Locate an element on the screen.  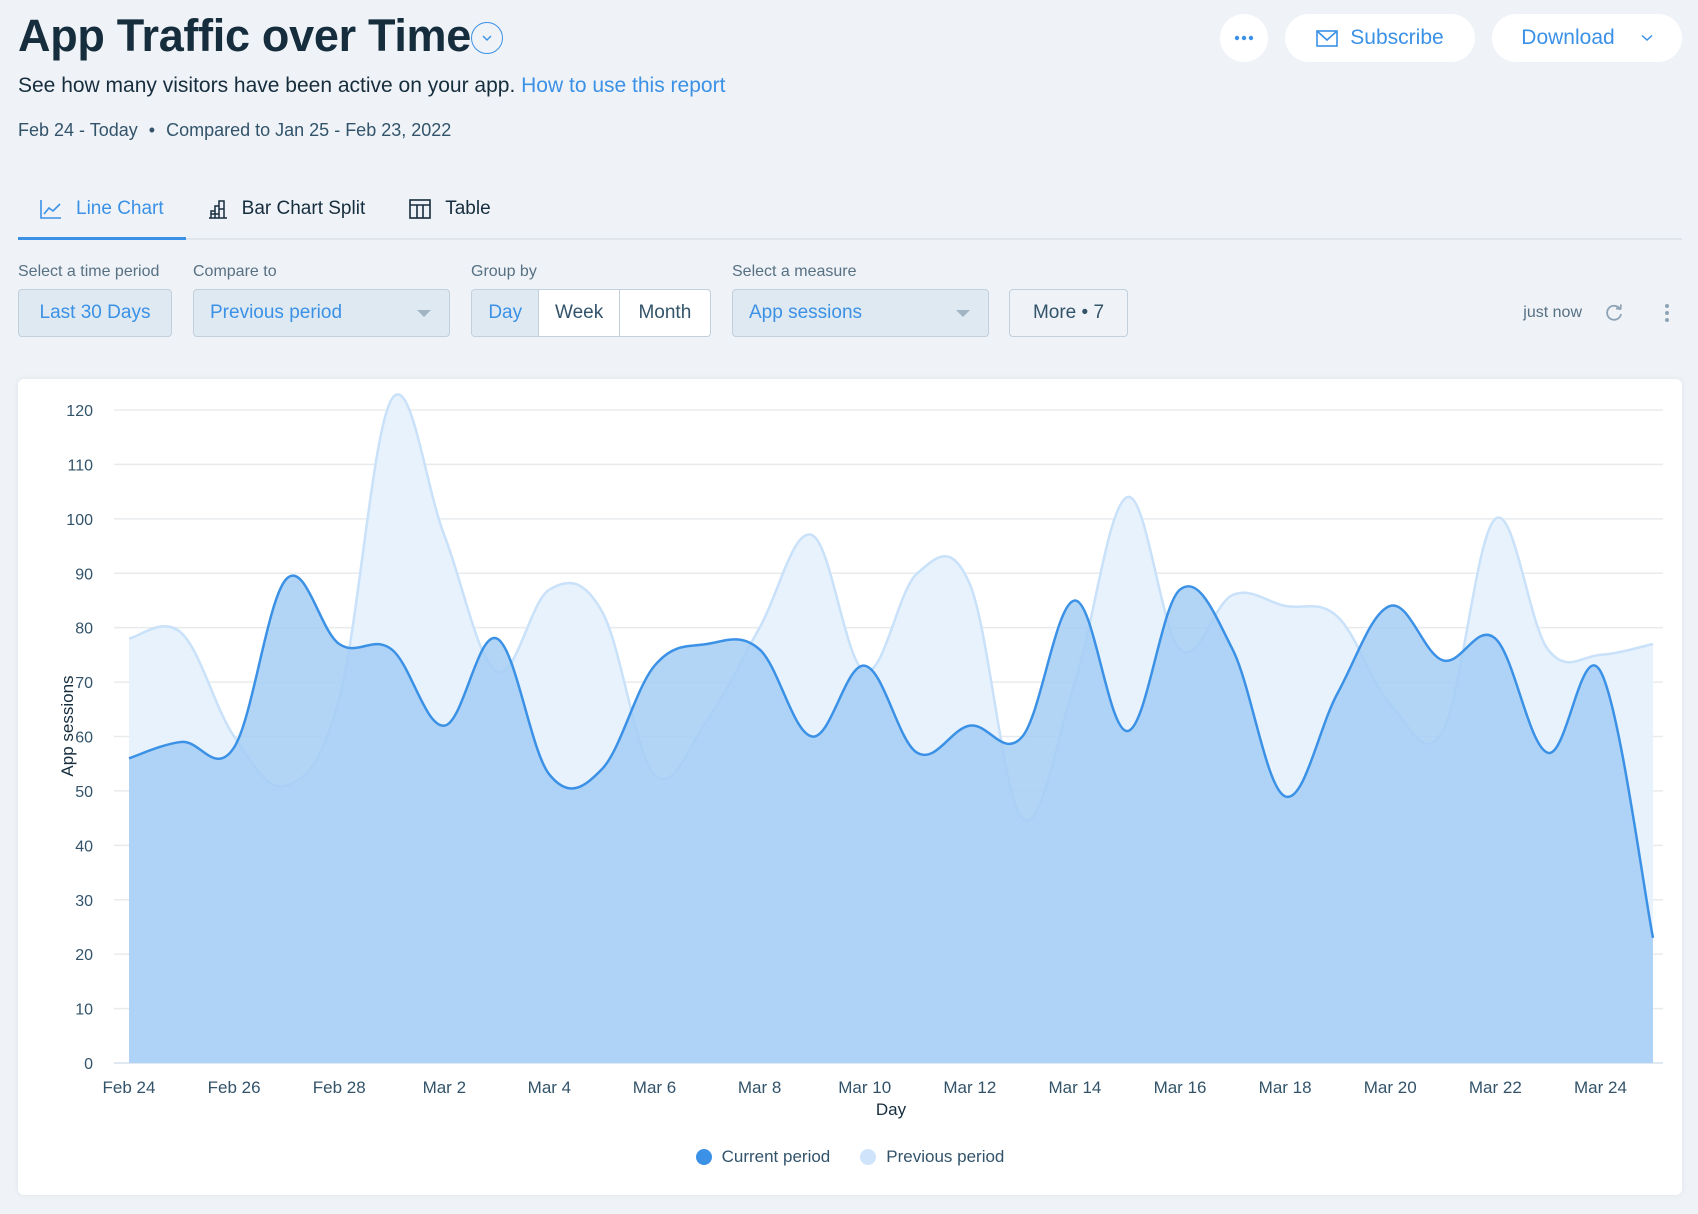
group-by-group: Group by Day Week Month is located at coordinates (591, 300).